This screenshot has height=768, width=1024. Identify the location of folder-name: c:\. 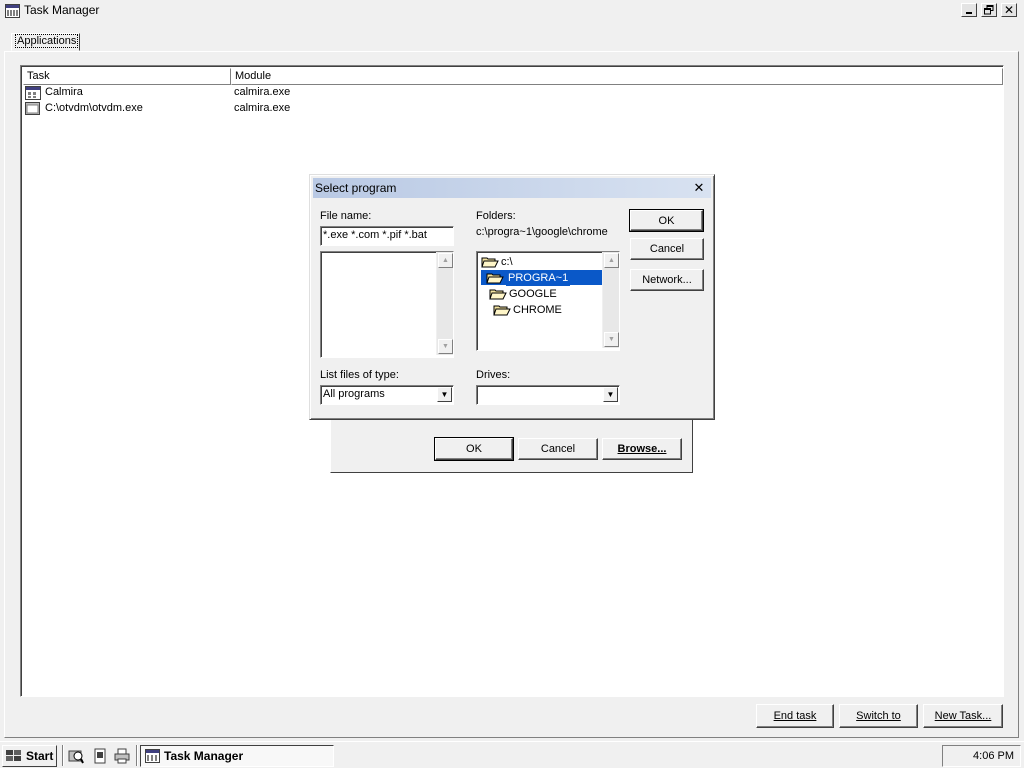
(507, 261).